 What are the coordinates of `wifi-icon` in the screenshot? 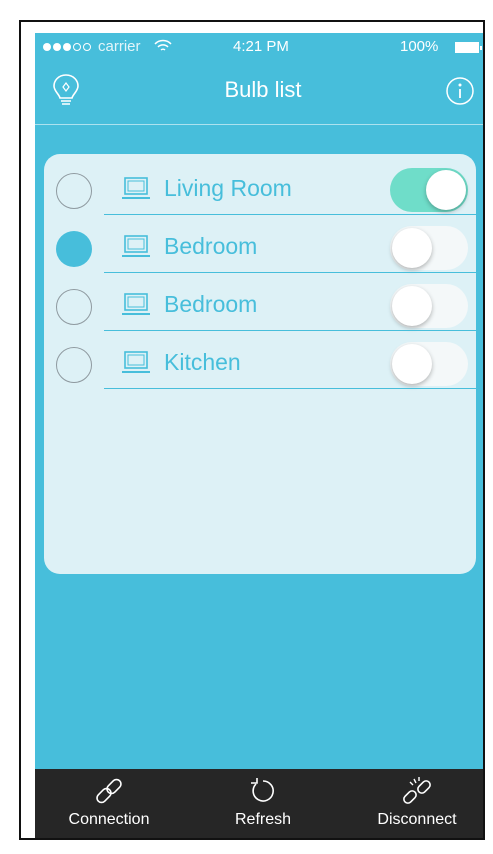 It's located at (163, 48).